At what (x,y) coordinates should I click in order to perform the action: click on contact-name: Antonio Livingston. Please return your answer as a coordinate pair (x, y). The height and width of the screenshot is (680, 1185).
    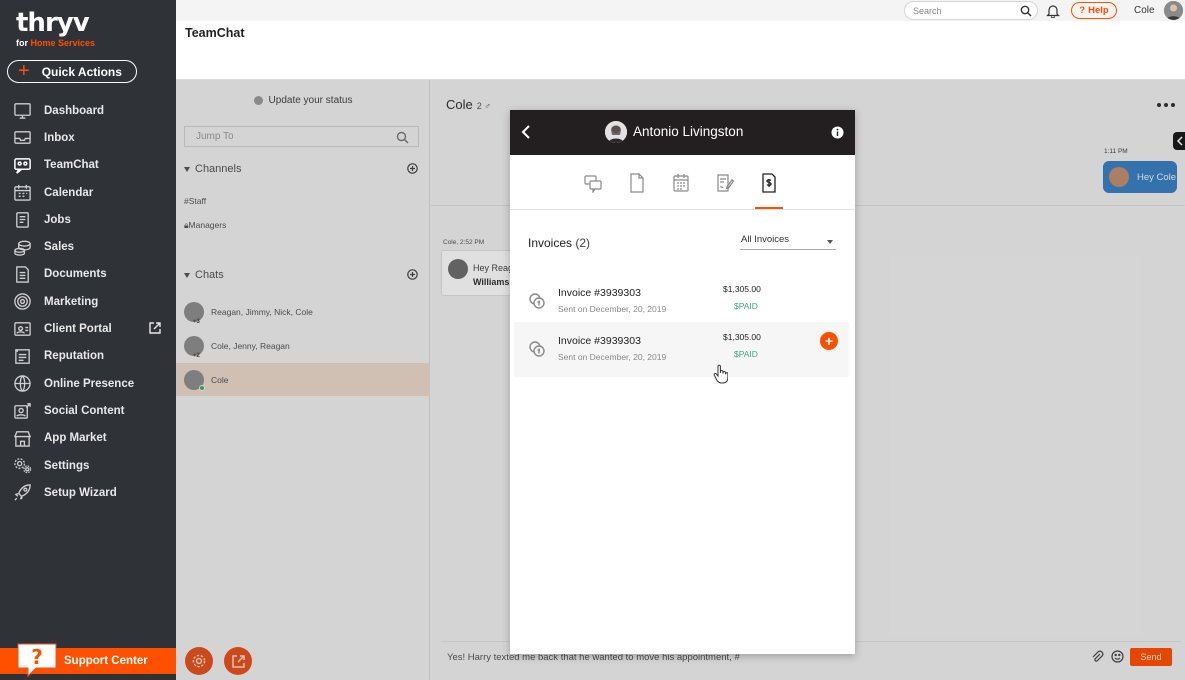
    Looking at the image, I should click on (688, 131).